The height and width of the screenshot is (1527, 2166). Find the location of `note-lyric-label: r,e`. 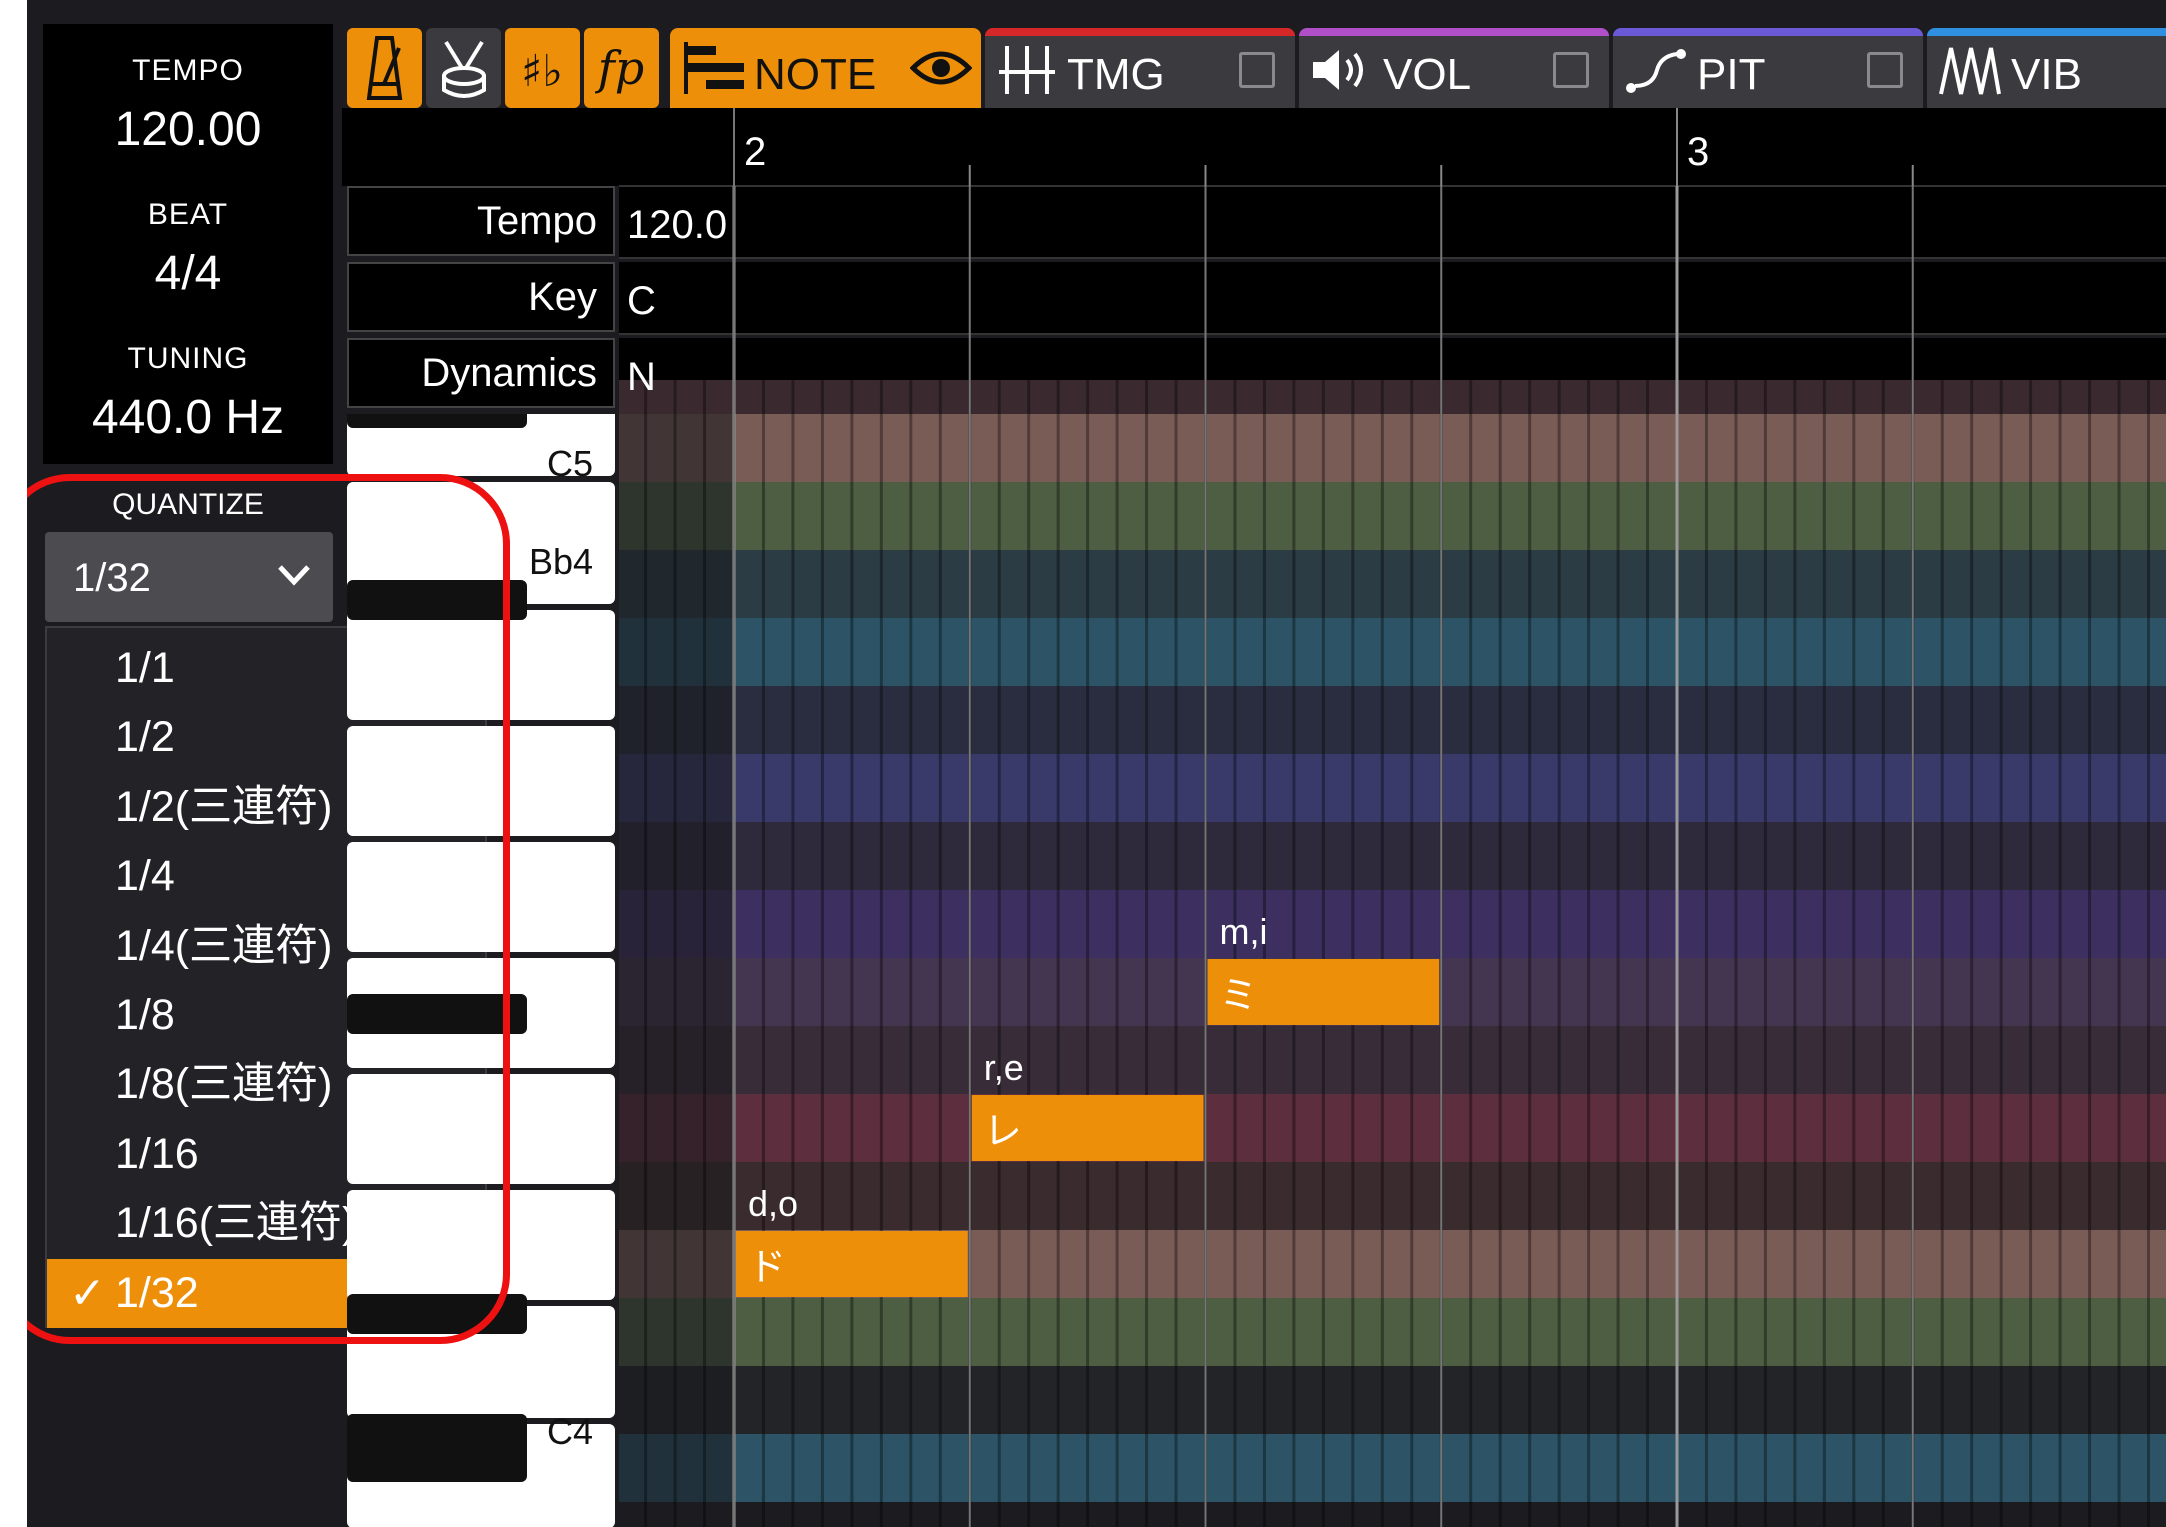

note-lyric-label: r,e is located at coordinates (1004, 1067).